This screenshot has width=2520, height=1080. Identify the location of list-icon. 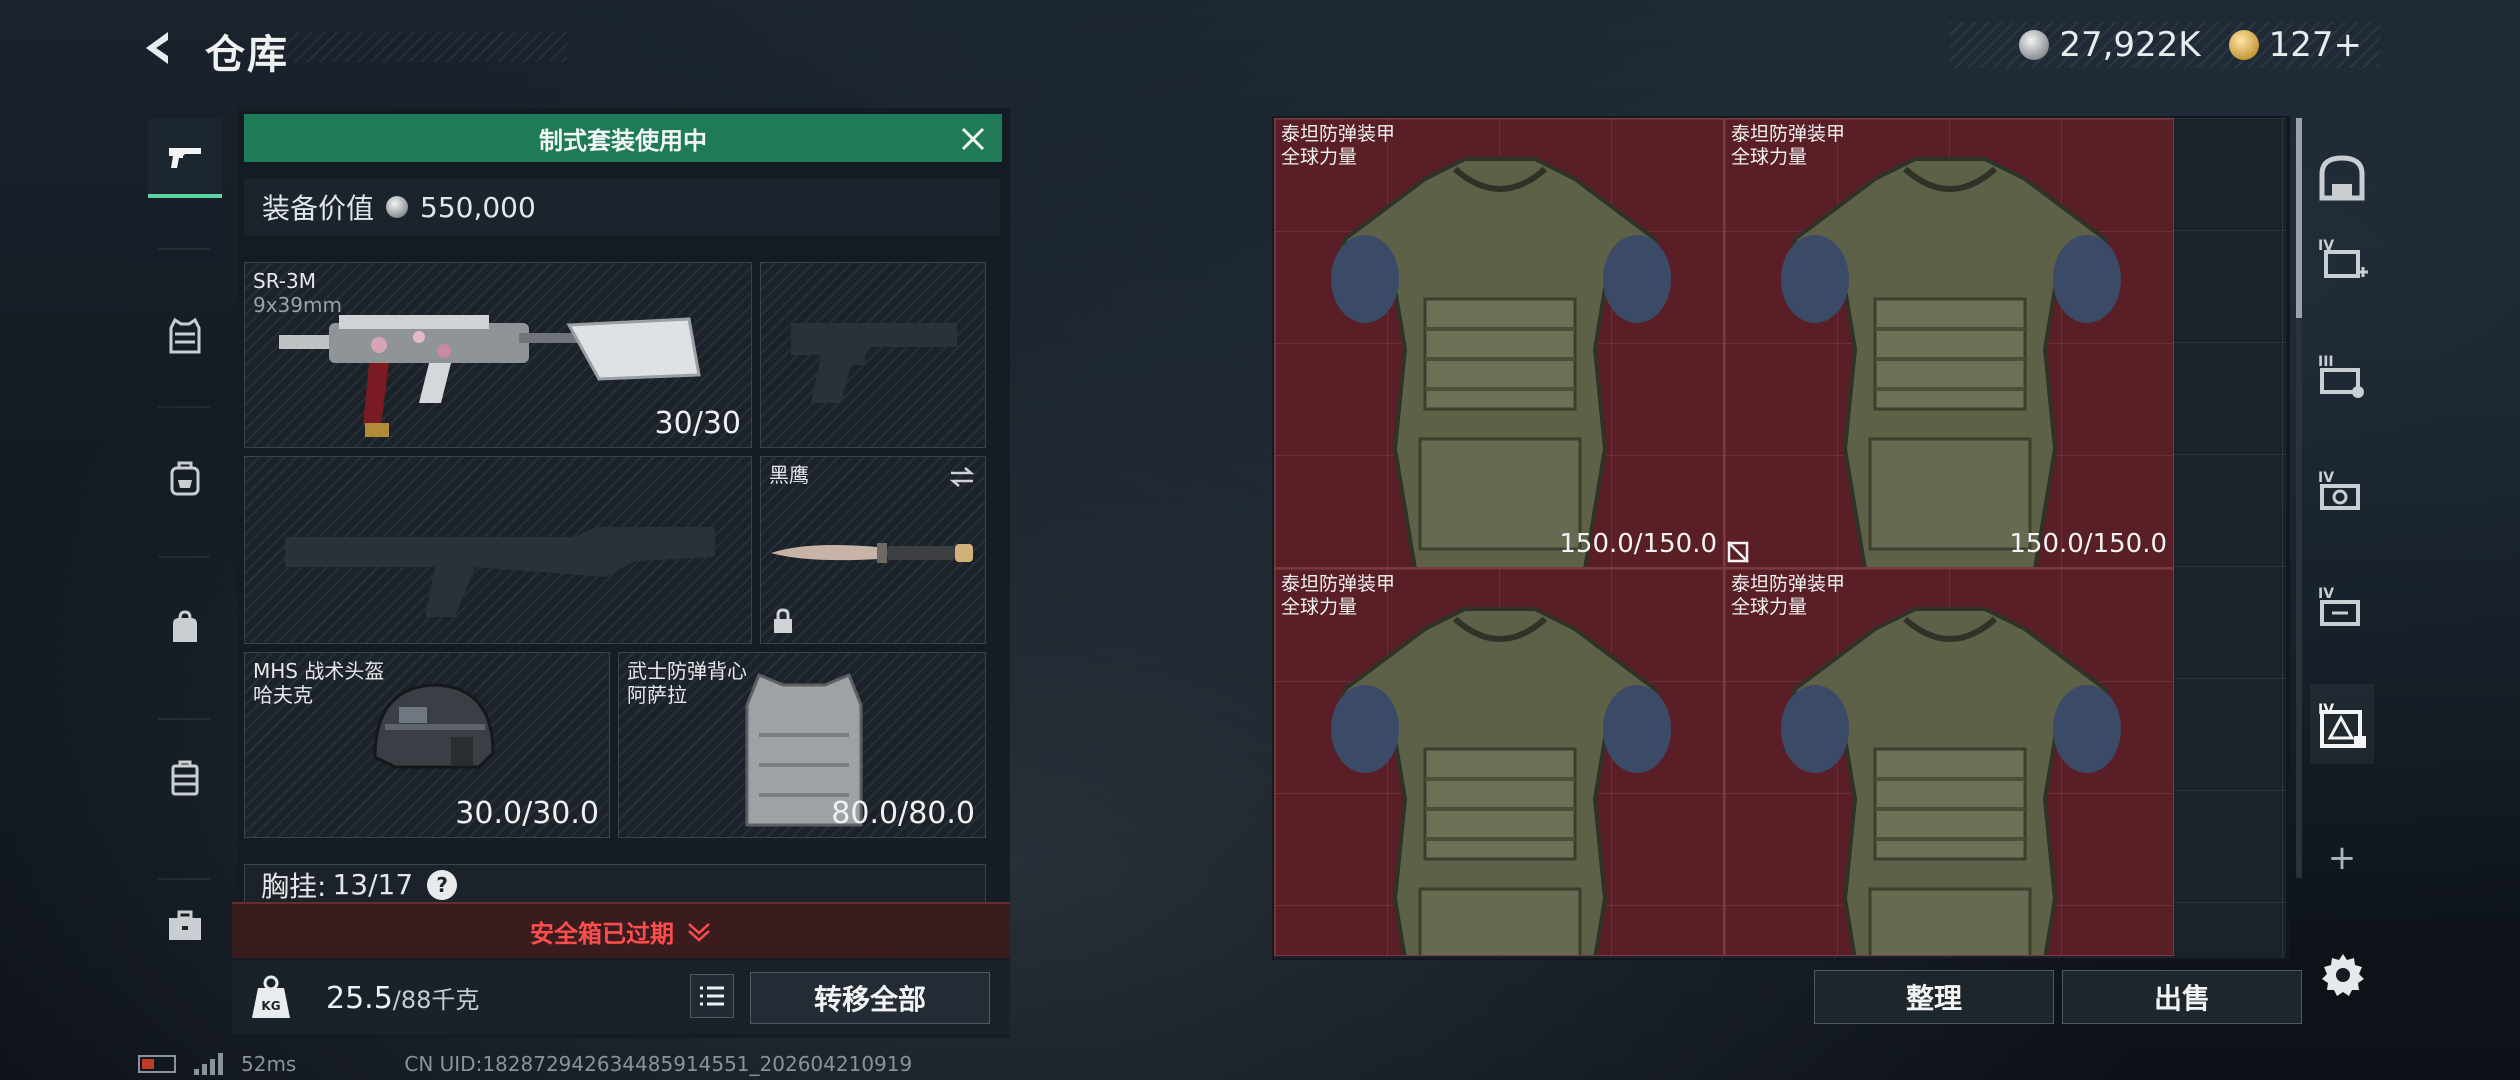
(712, 996).